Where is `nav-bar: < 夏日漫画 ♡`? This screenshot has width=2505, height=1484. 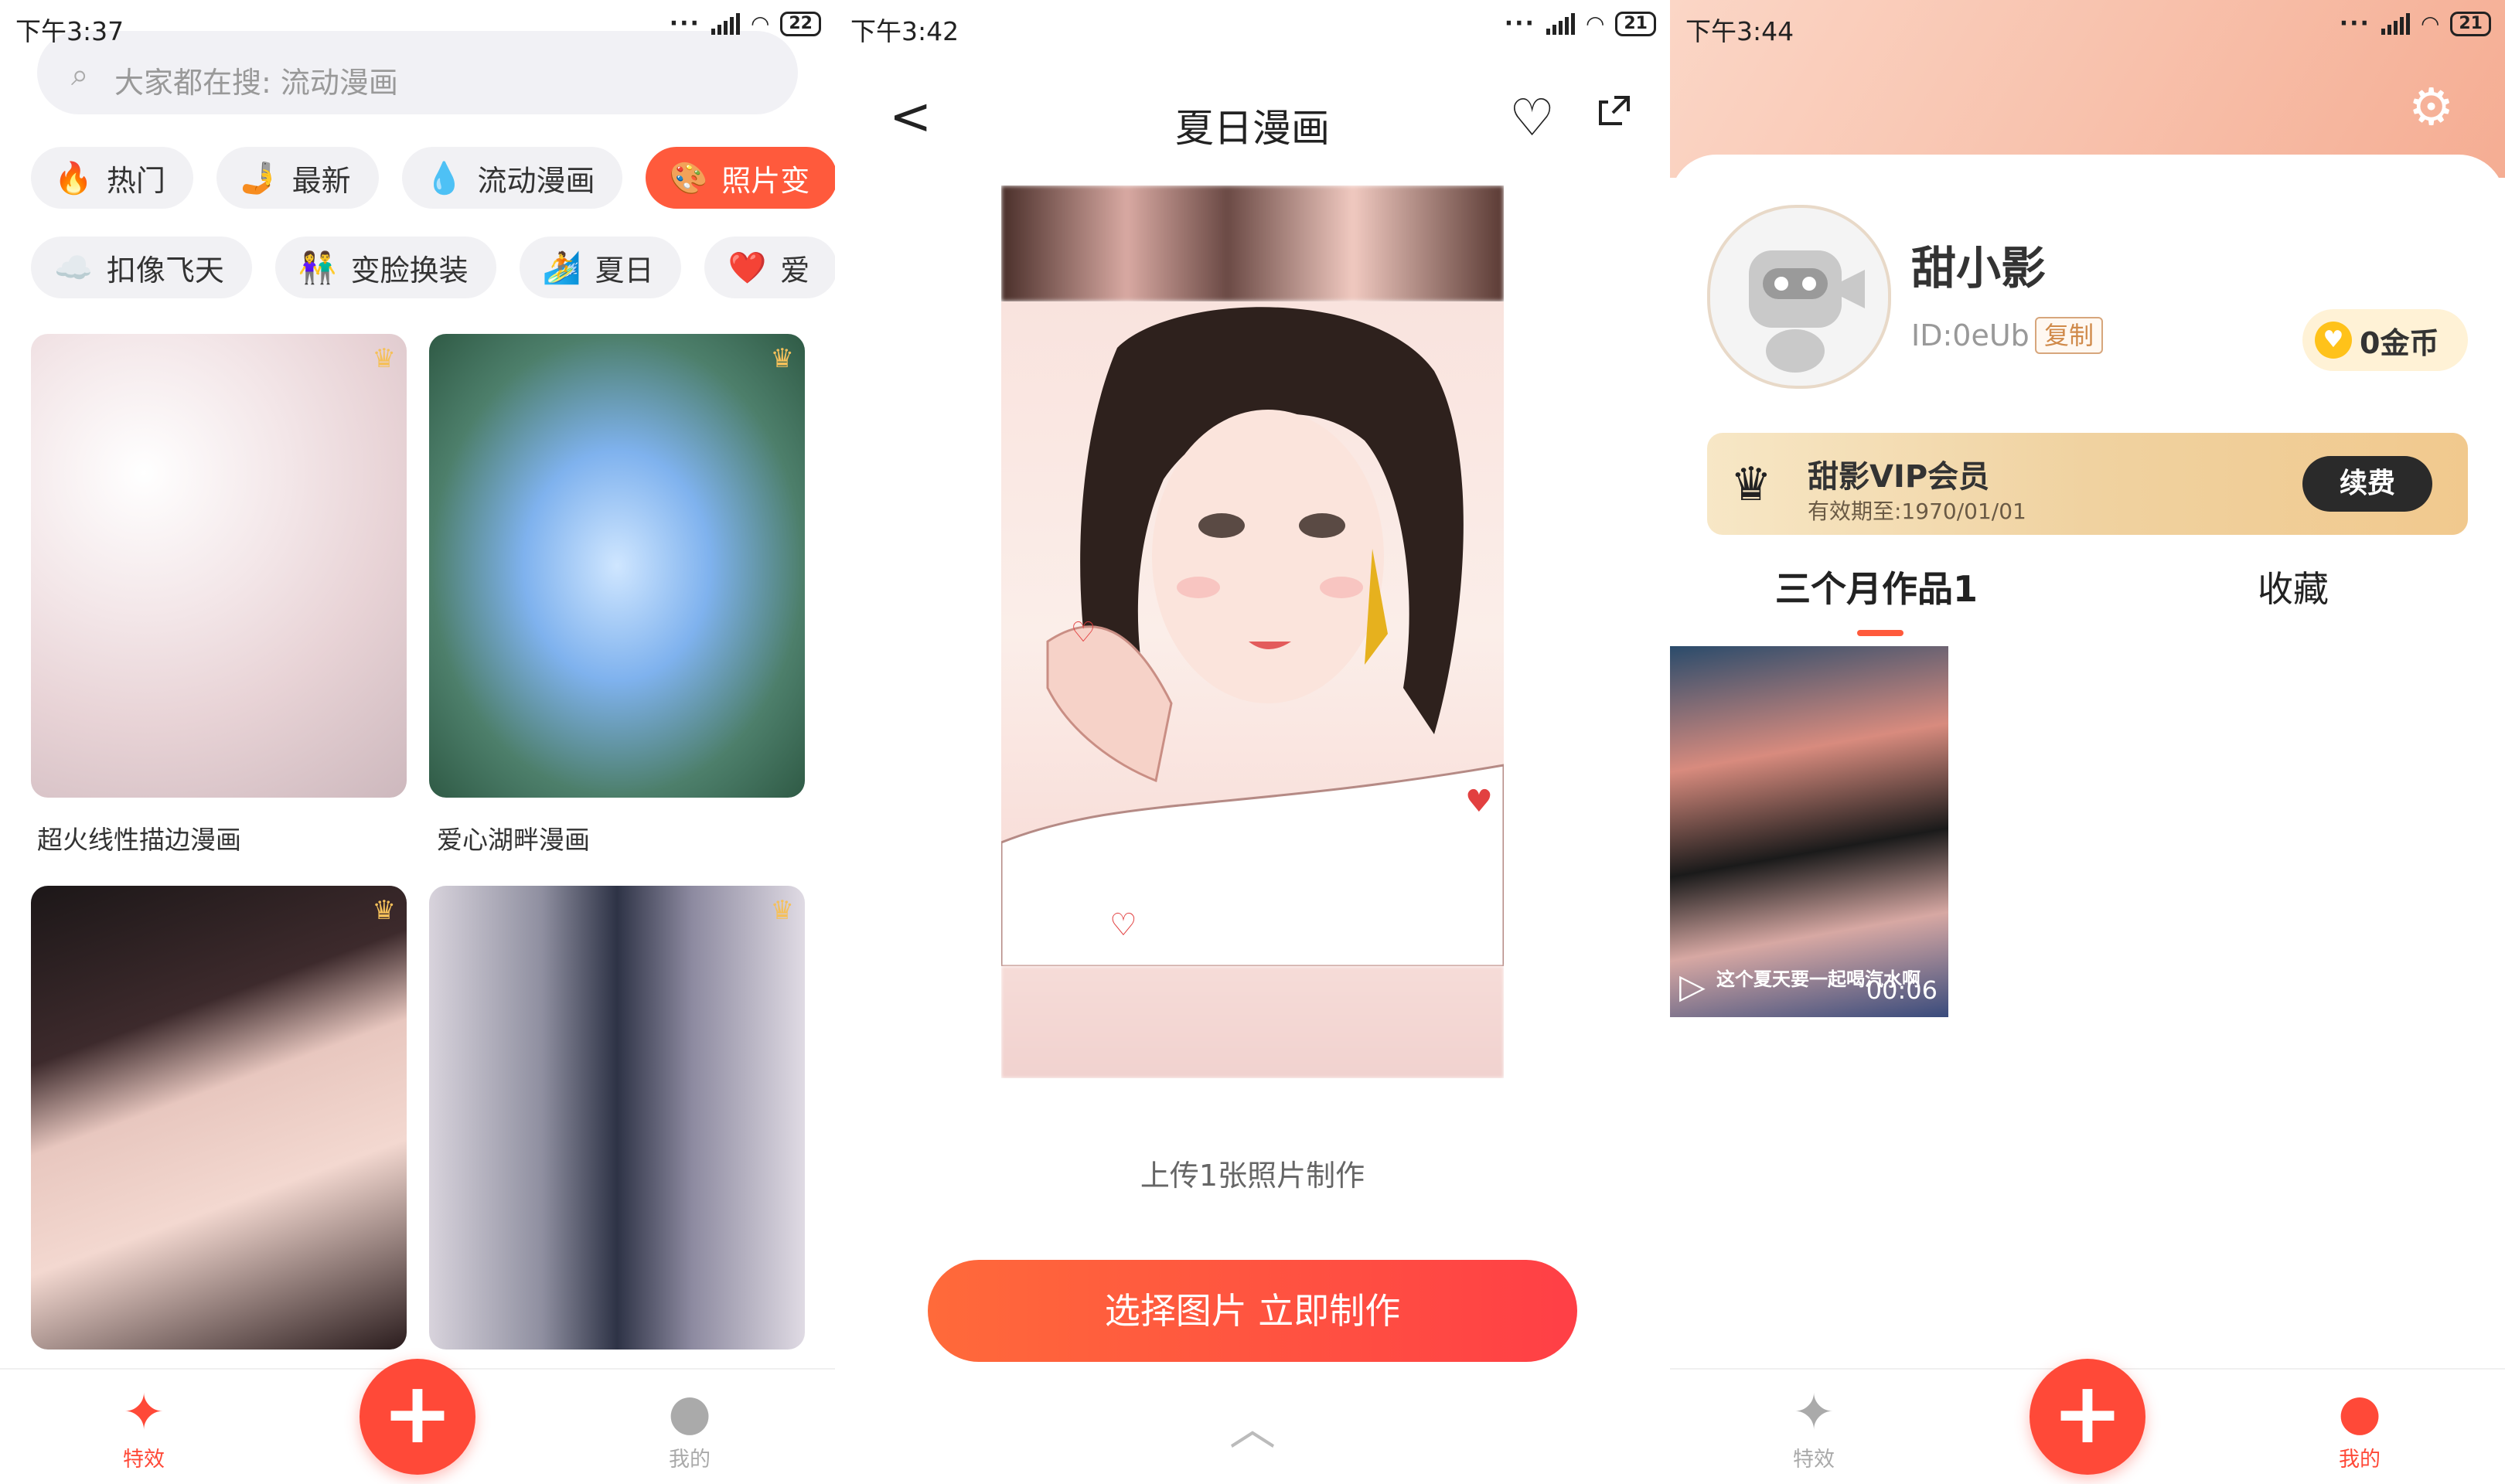 nav-bar: < 夏日漫画 ♡ is located at coordinates (1252, 120).